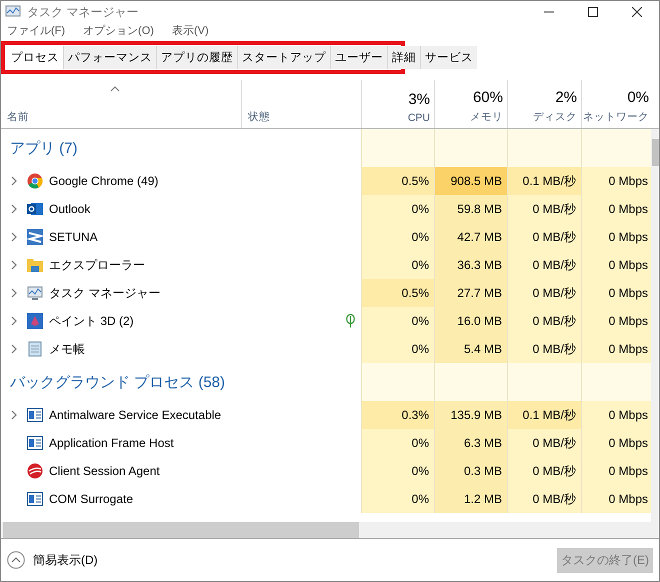 Image resolution: width=660 pixels, height=582 pixels. I want to click on usage-cell: 42.7 MB, so click(470, 237).